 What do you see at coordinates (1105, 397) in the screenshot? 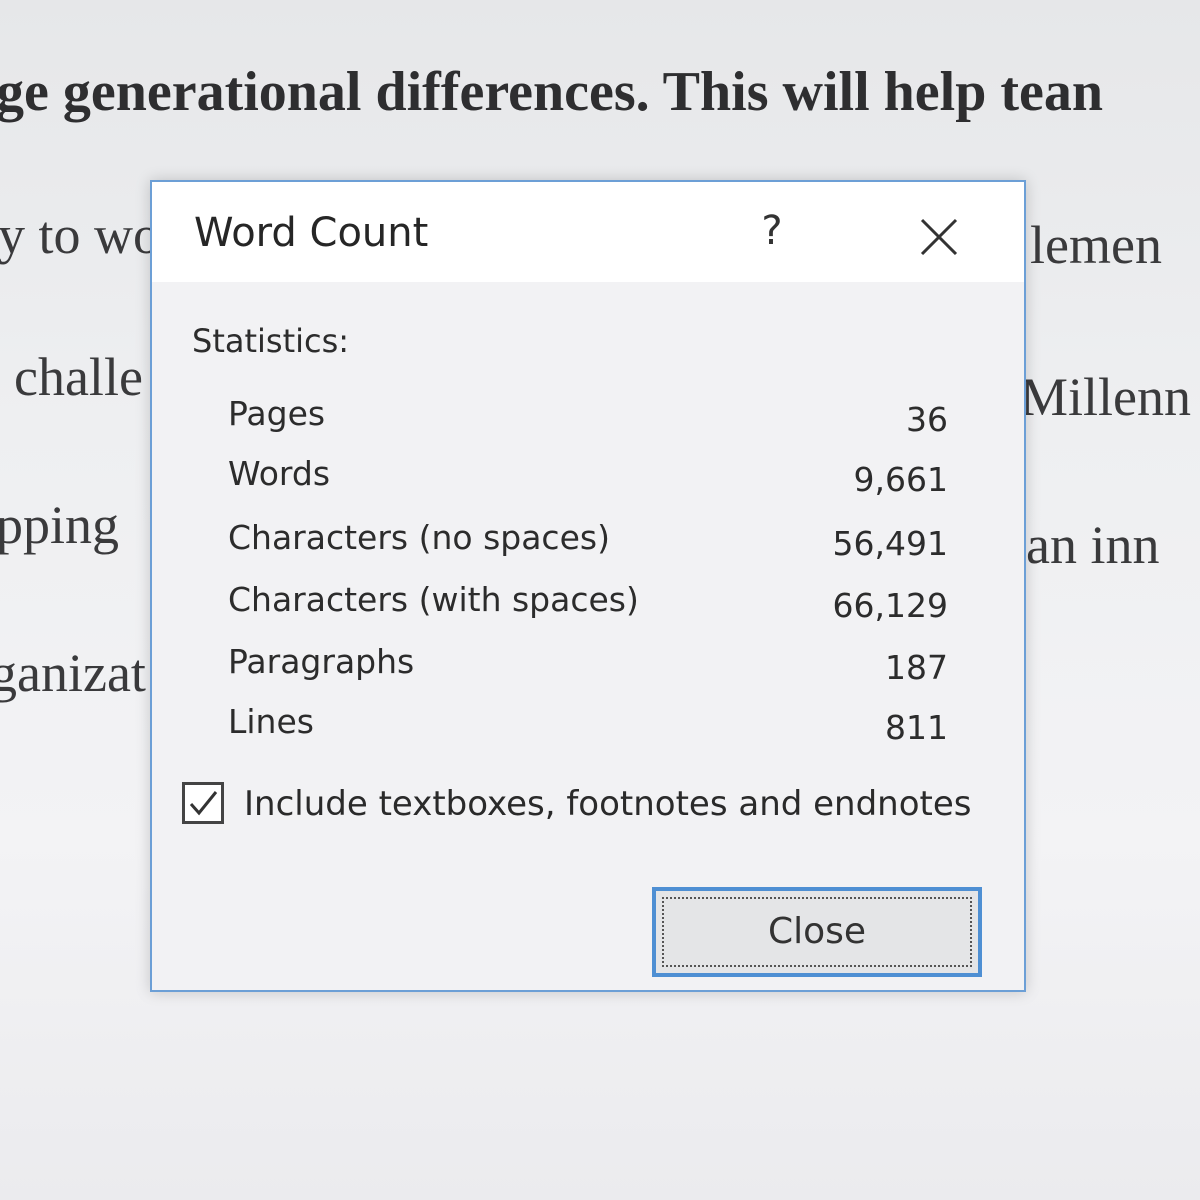
I see `document-text-line: Millenn` at bounding box center [1105, 397].